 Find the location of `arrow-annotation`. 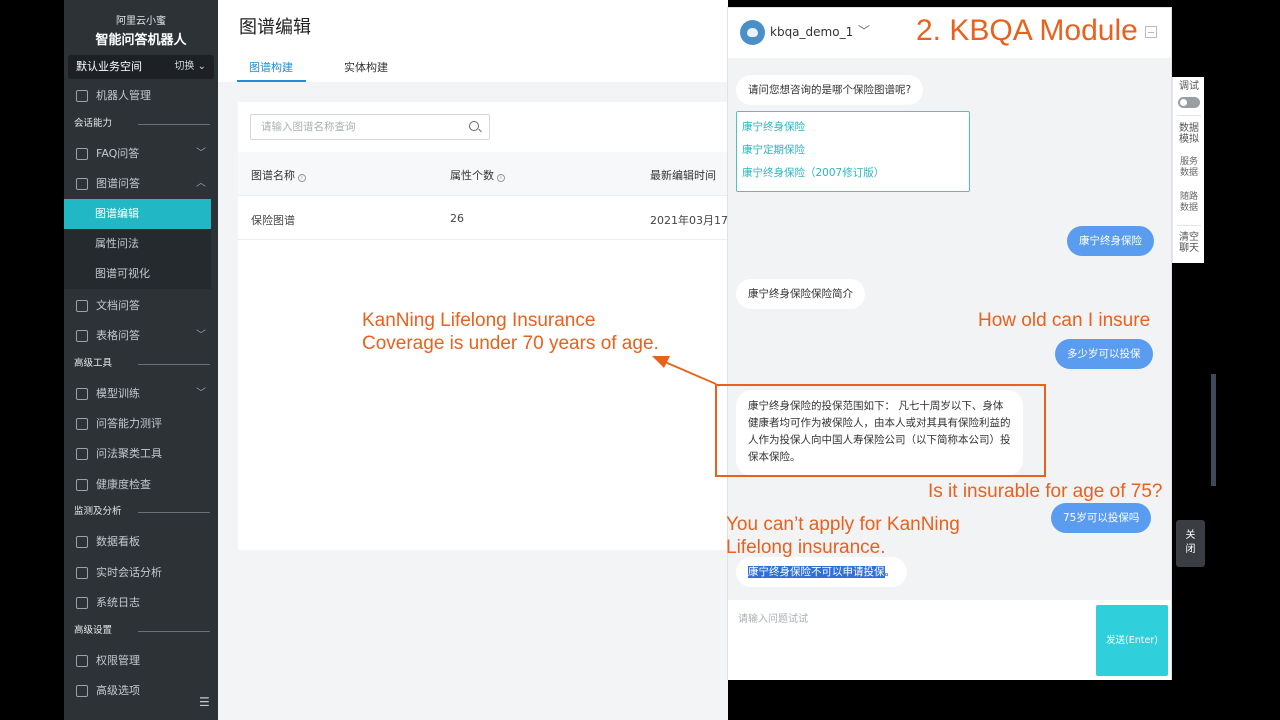

arrow-annotation is located at coordinates (684, 370).